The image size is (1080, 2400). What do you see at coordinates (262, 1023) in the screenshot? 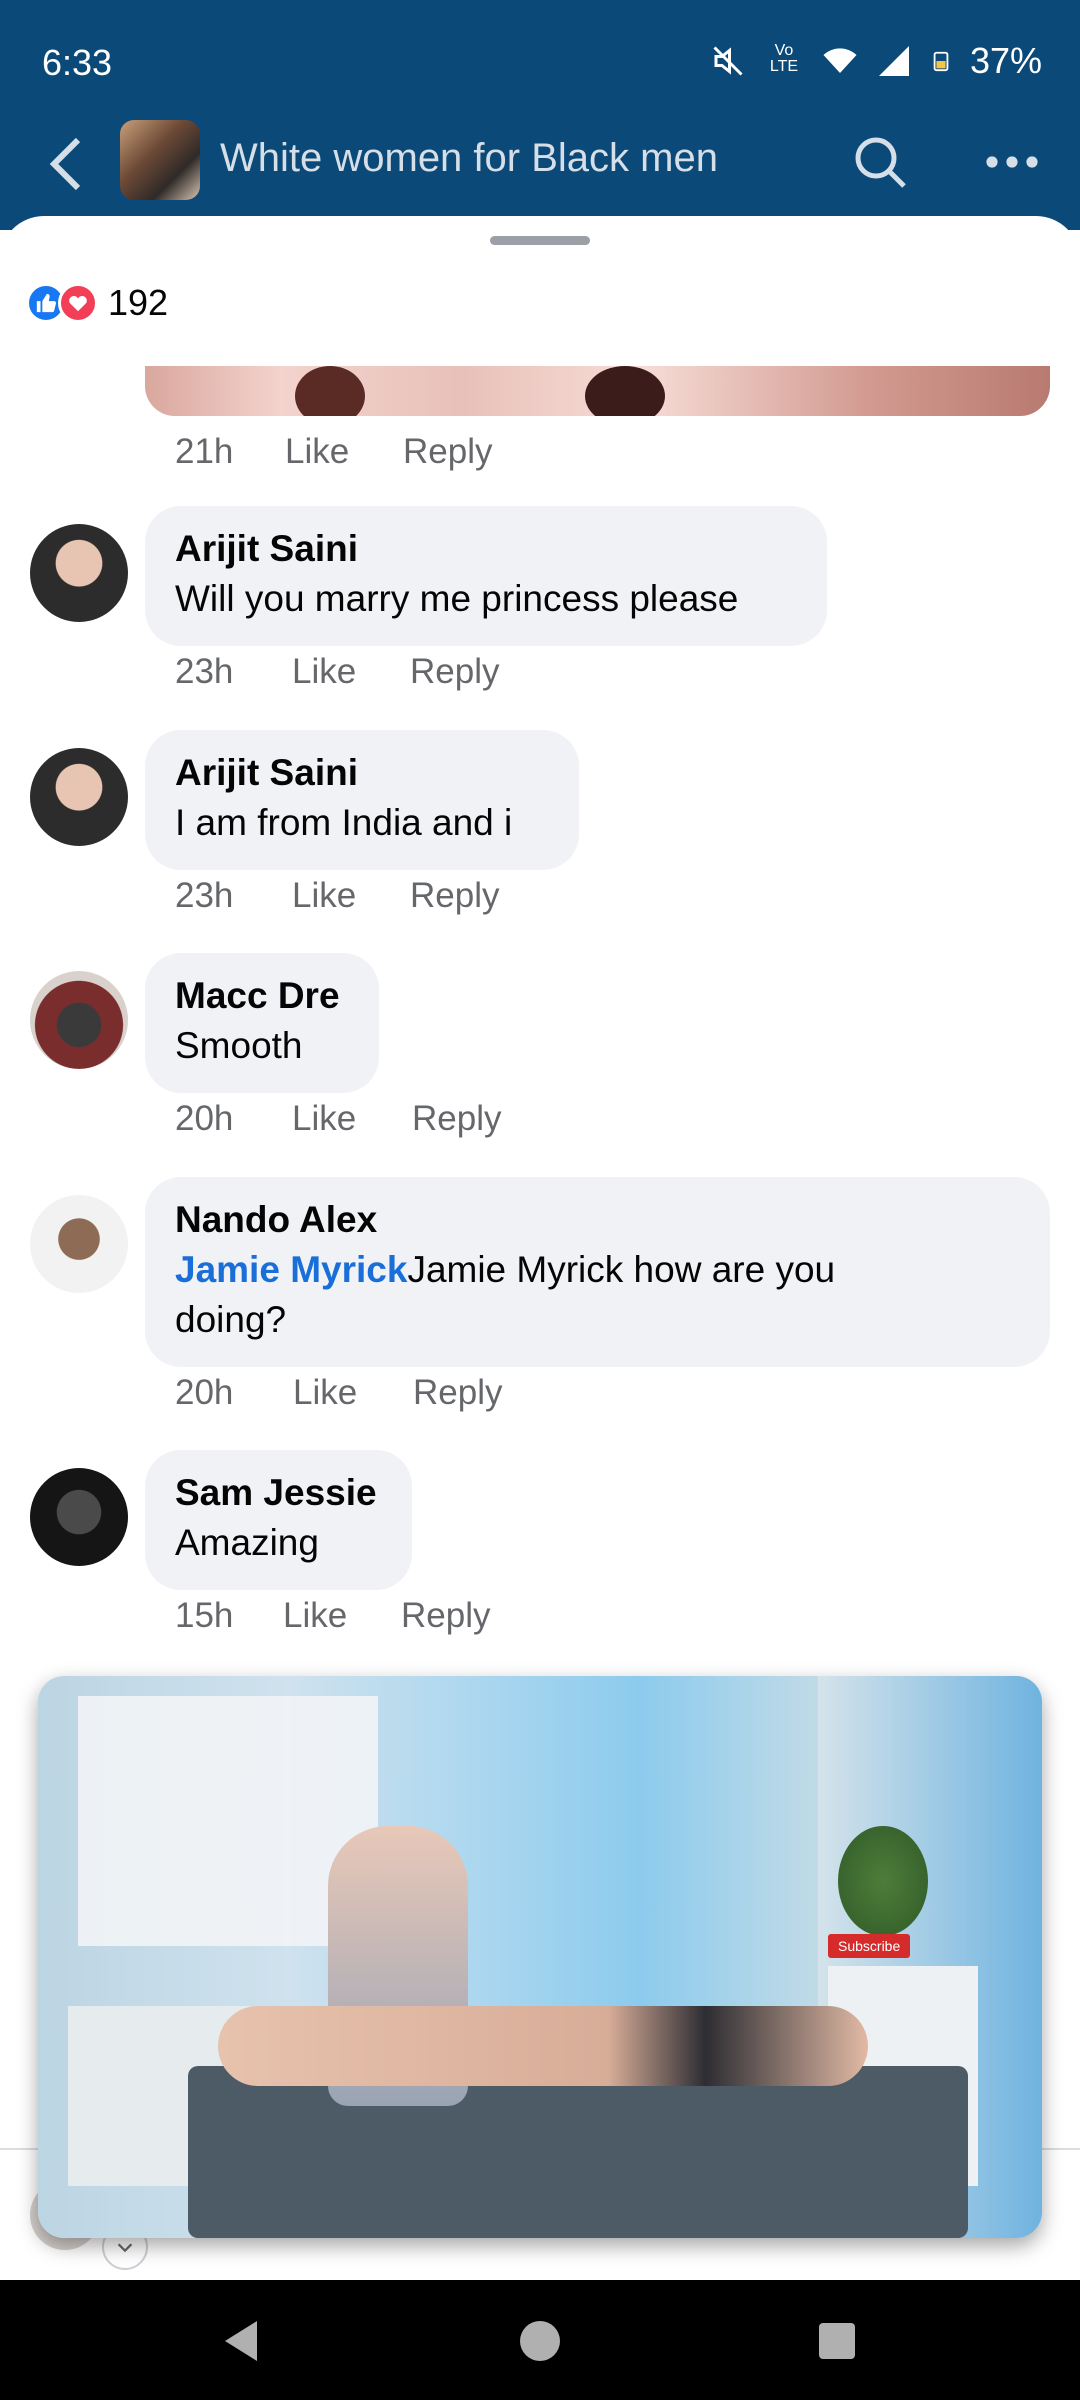
I see `comment-bubble: Macc Dre Smooth` at bounding box center [262, 1023].